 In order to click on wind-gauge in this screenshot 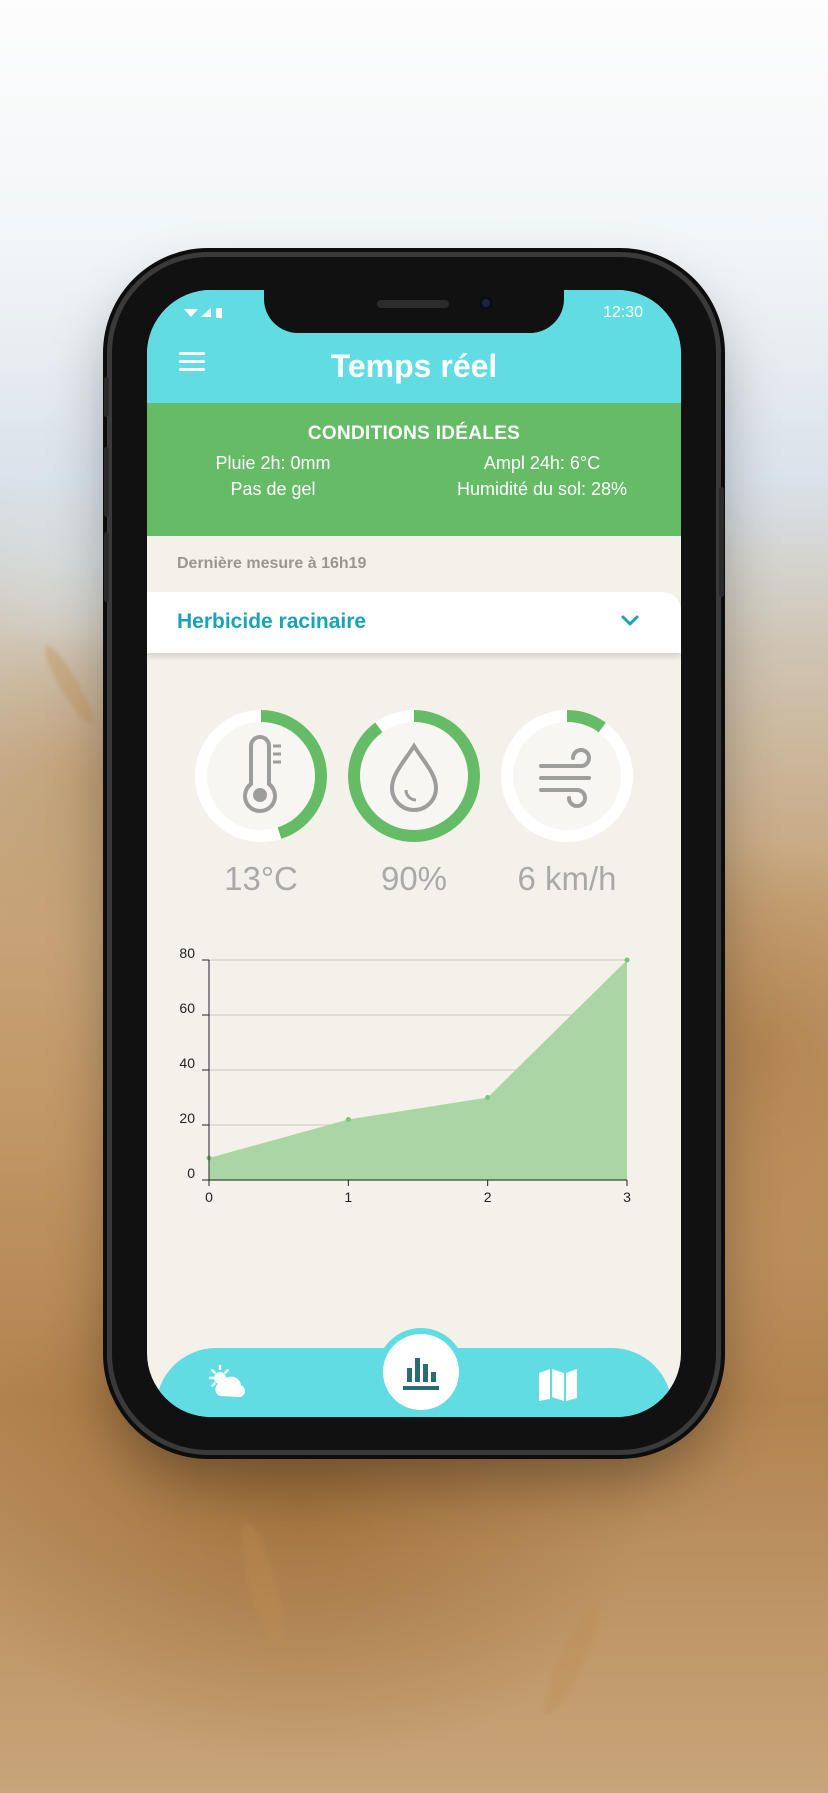, I will do `click(567, 776)`.